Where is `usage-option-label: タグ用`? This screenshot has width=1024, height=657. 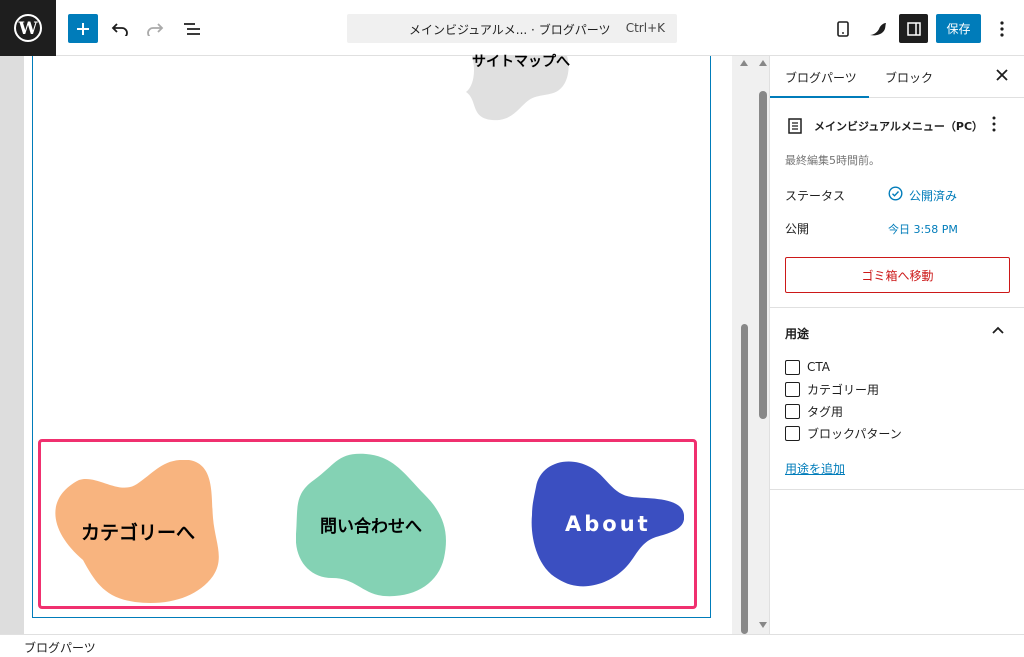
usage-option-label: タグ用 is located at coordinates (825, 411).